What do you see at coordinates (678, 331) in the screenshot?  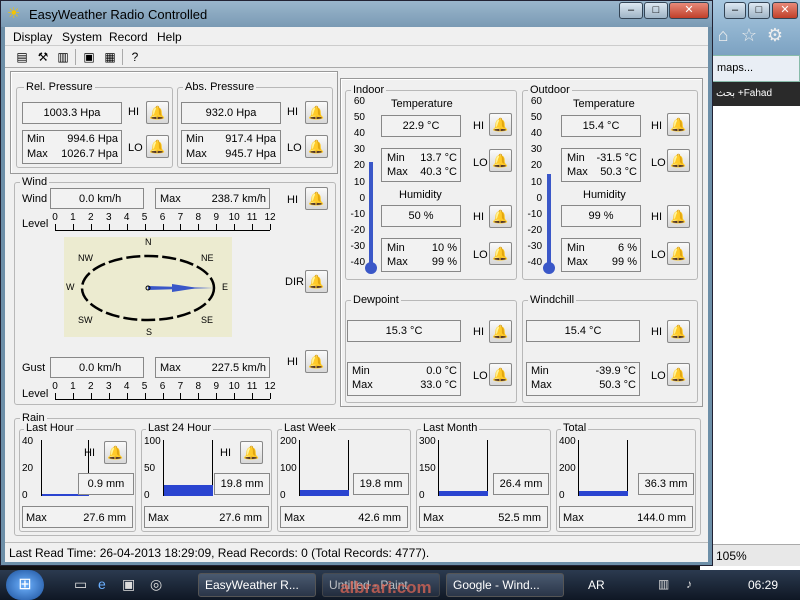 I see `windchill-hi-bell-icon: 🔔` at bounding box center [678, 331].